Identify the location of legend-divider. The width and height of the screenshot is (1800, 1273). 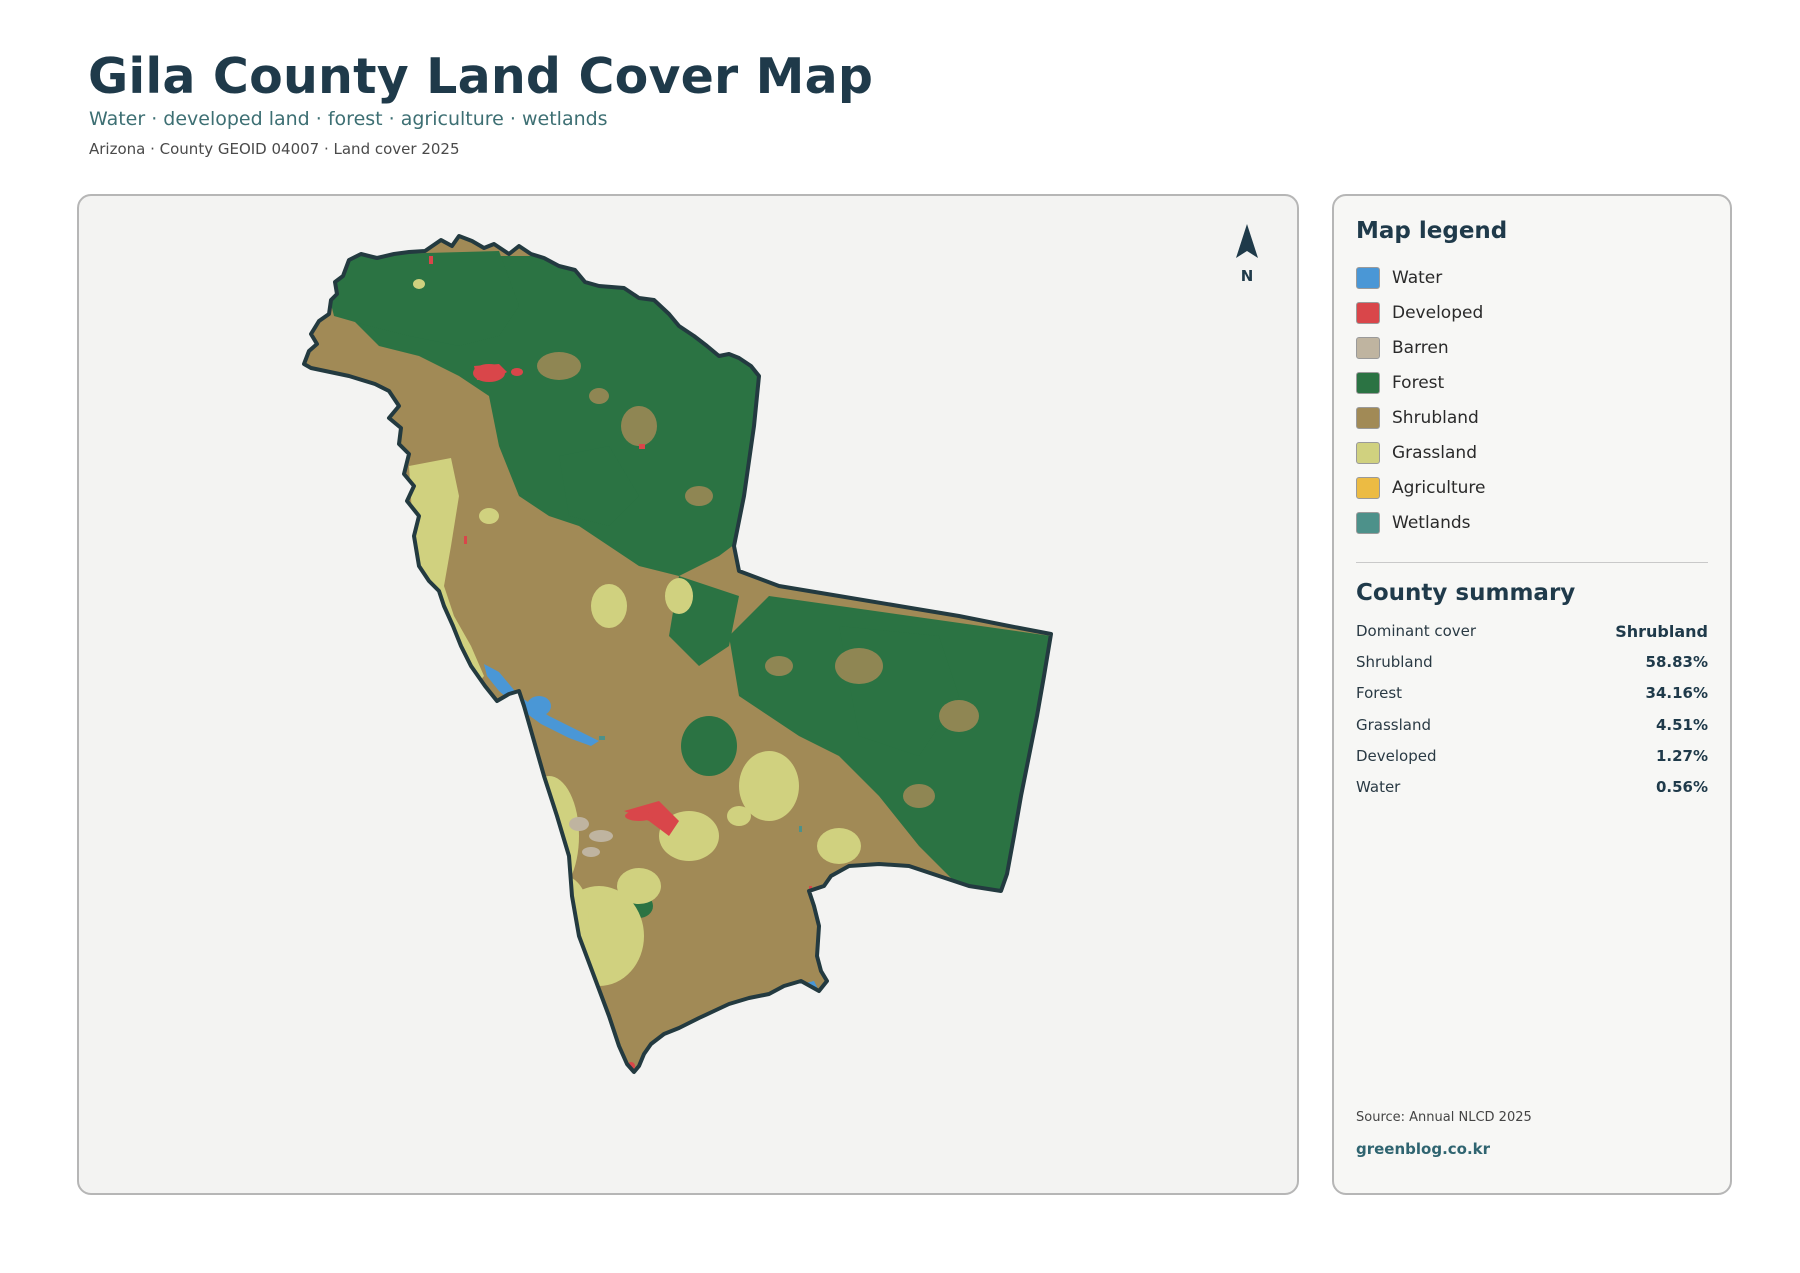
(1532, 562).